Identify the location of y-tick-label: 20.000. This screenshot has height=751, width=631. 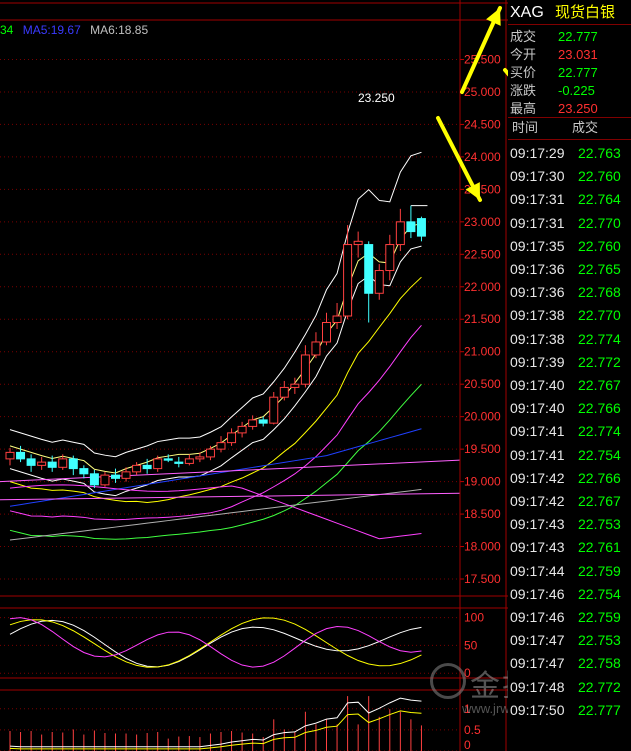
(482, 417).